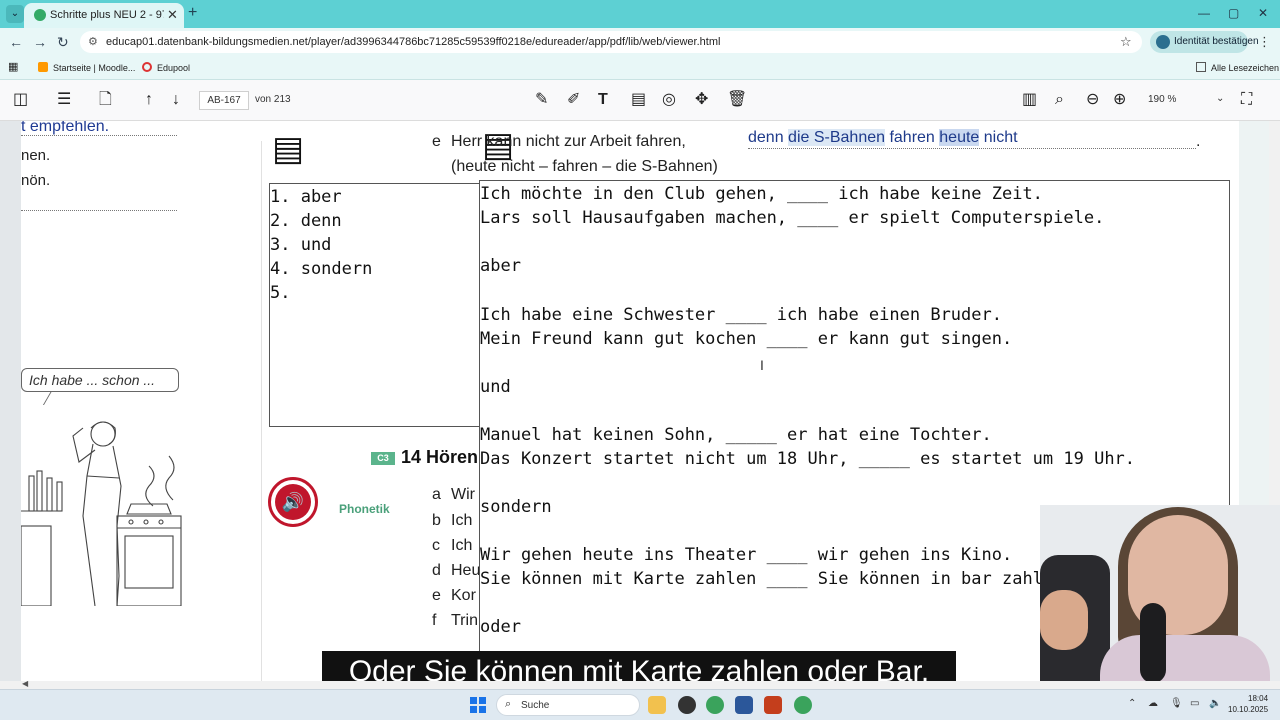 The width and height of the screenshot is (1280, 720). I want to click on edupool-icon, so click(147, 67).